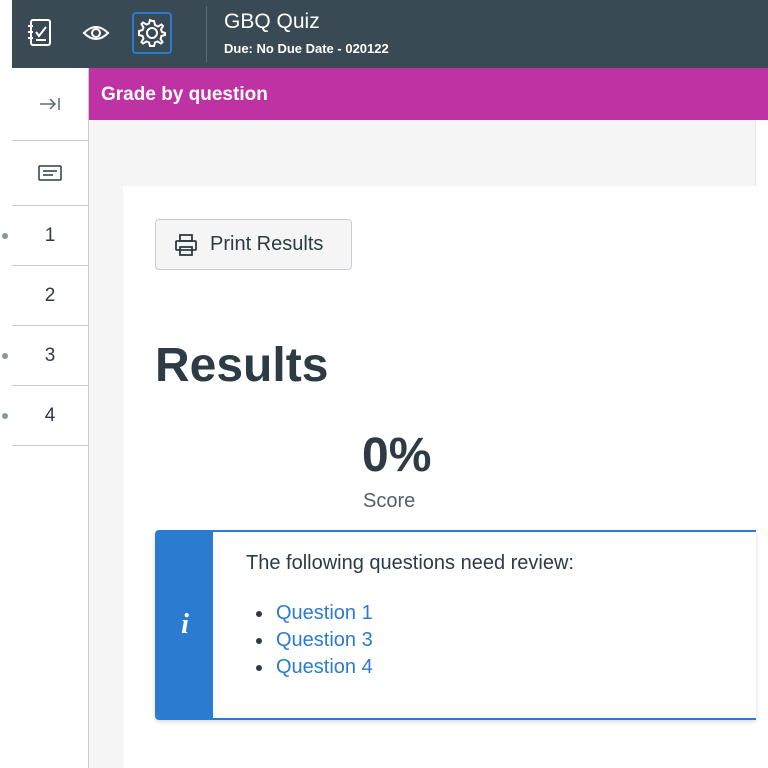 This screenshot has height=768, width=768. Describe the element at coordinates (324, 667) in the screenshot. I see `review-link-question-4: Question 4` at that location.